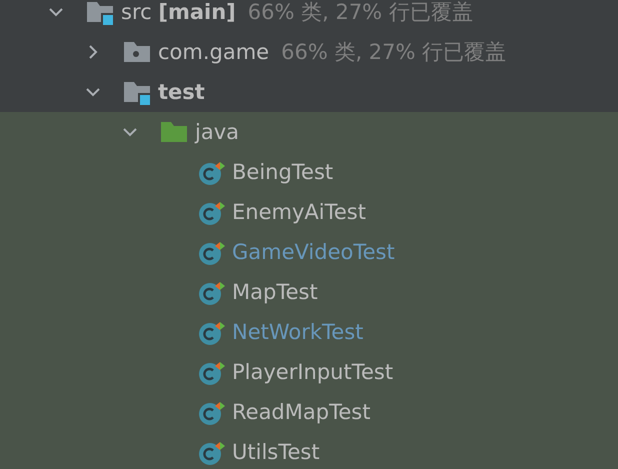  What do you see at coordinates (181, 92) in the screenshot?
I see `node-label: test` at bounding box center [181, 92].